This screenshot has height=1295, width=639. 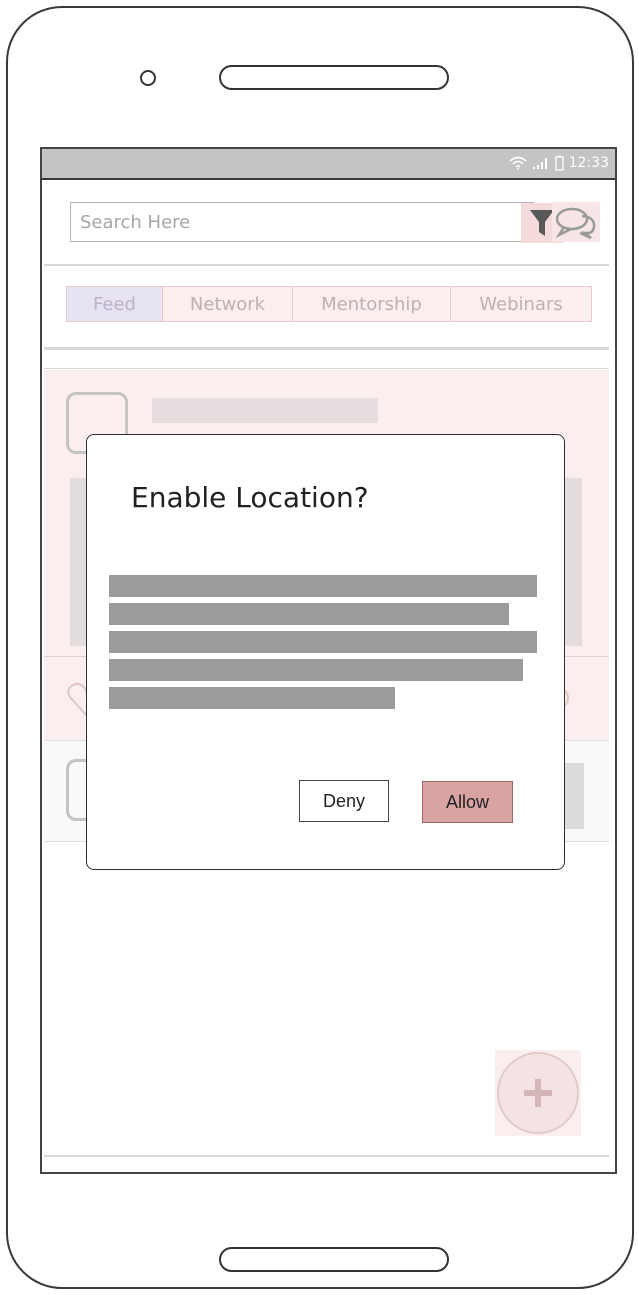 What do you see at coordinates (521, 304) in the screenshot?
I see `tab-webinars: Webinars` at bounding box center [521, 304].